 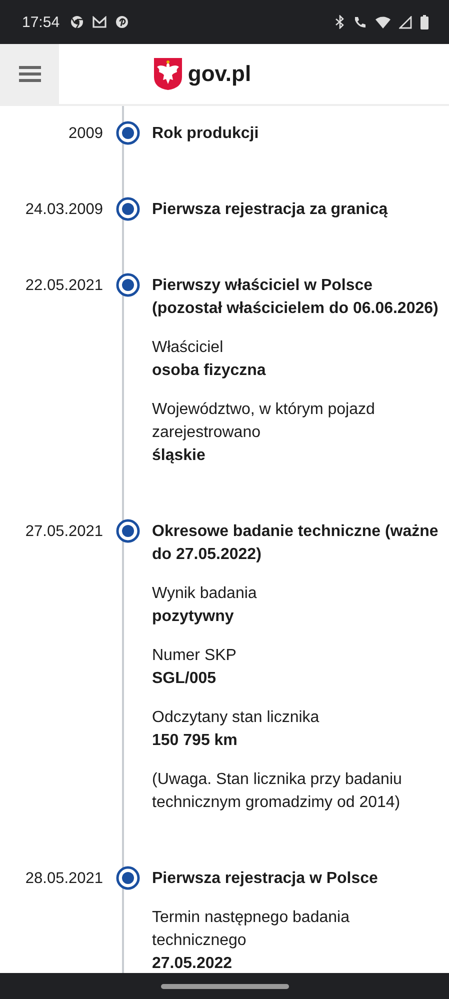 What do you see at coordinates (193, 963) in the screenshot?
I see `detail-value: 27.05.2022` at bounding box center [193, 963].